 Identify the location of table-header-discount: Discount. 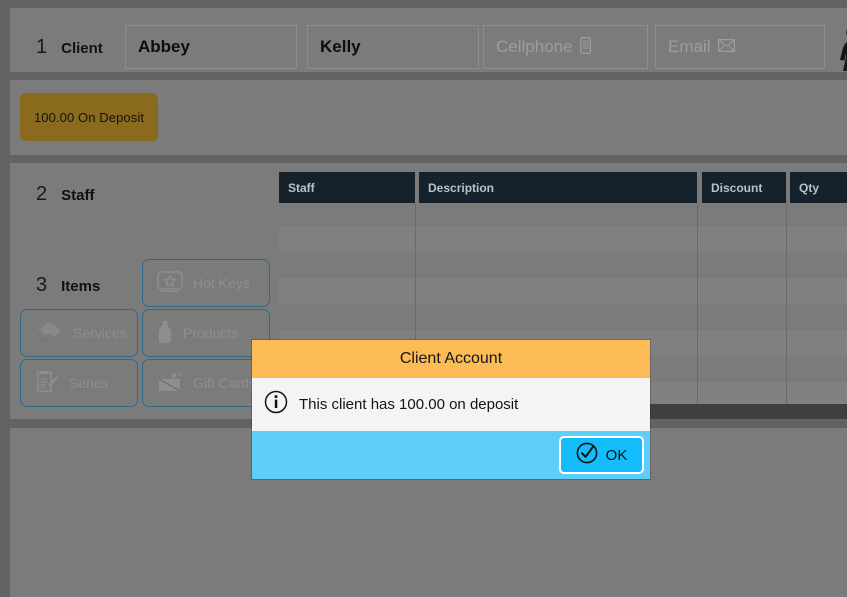
(744, 187).